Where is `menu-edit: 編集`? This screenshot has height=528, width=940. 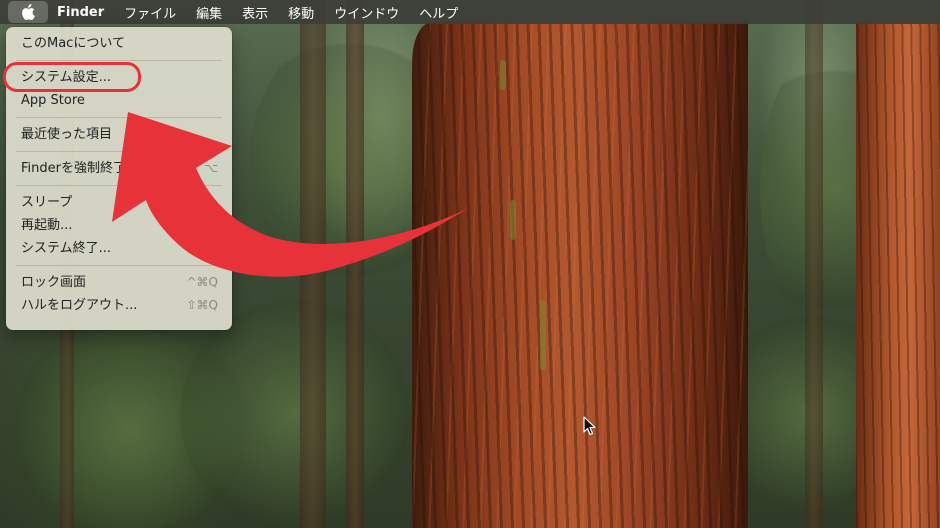
menu-edit: 編集 is located at coordinates (209, 12).